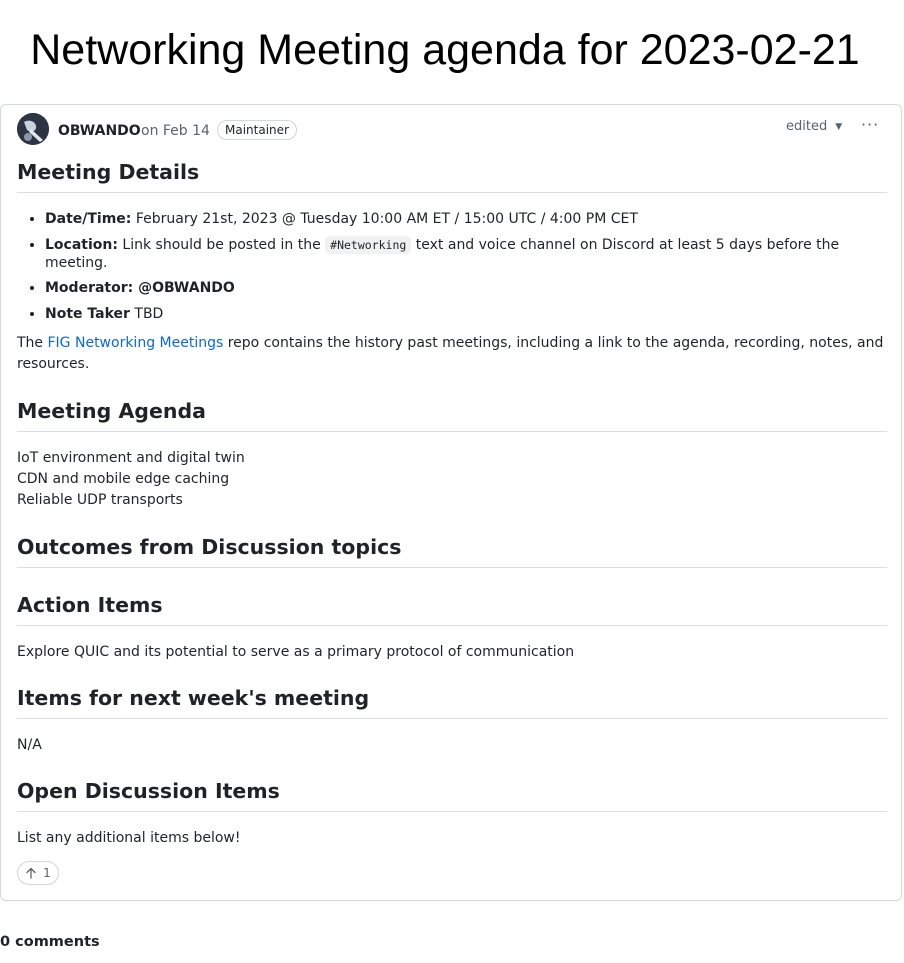 The height and width of the screenshot is (963, 904). Describe the element at coordinates (123, 478) in the screenshot. I see `agenda-item: CDN and mobile edge caching` at that location.